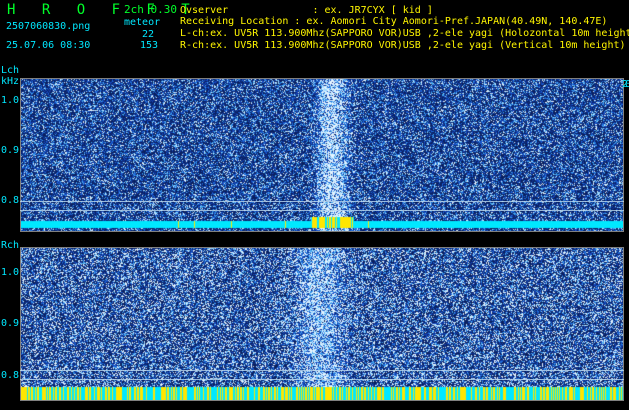 Image resolution: width=629 pixels, height=410 pixels. What do you see at coordinates (10, 323) in the screenshot?
I see `rch-tick-0-9: 0.9` at bounding box center [10, 323].